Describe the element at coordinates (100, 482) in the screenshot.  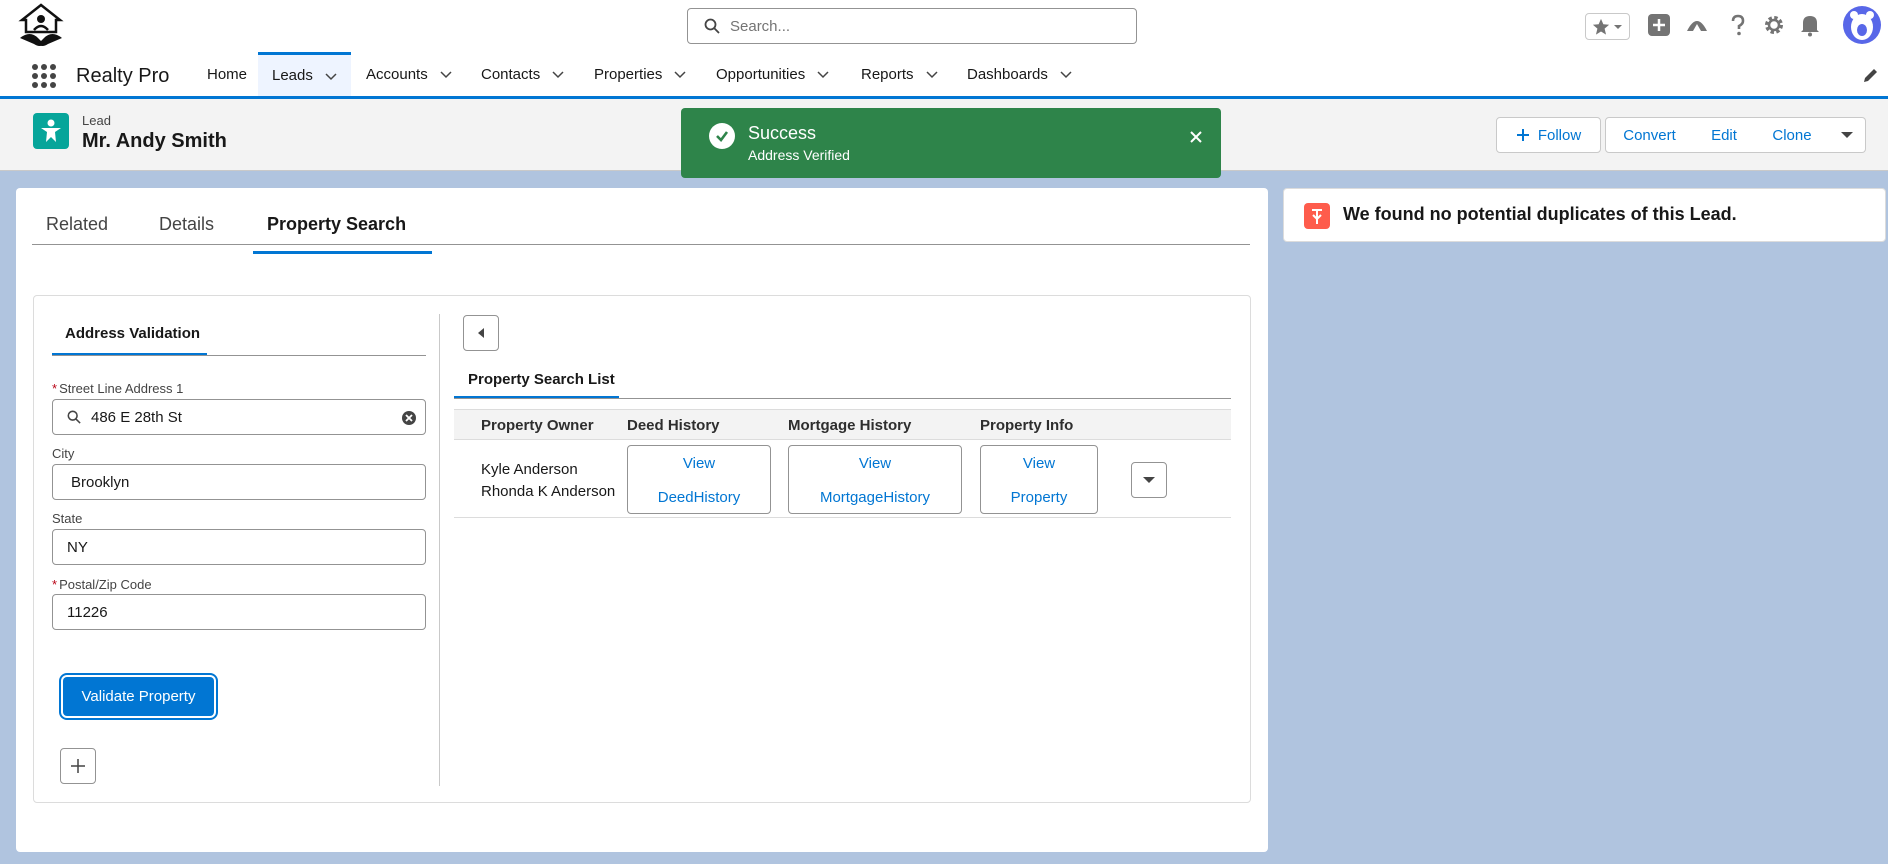
I see `city-value: Brooklyn` at that location.